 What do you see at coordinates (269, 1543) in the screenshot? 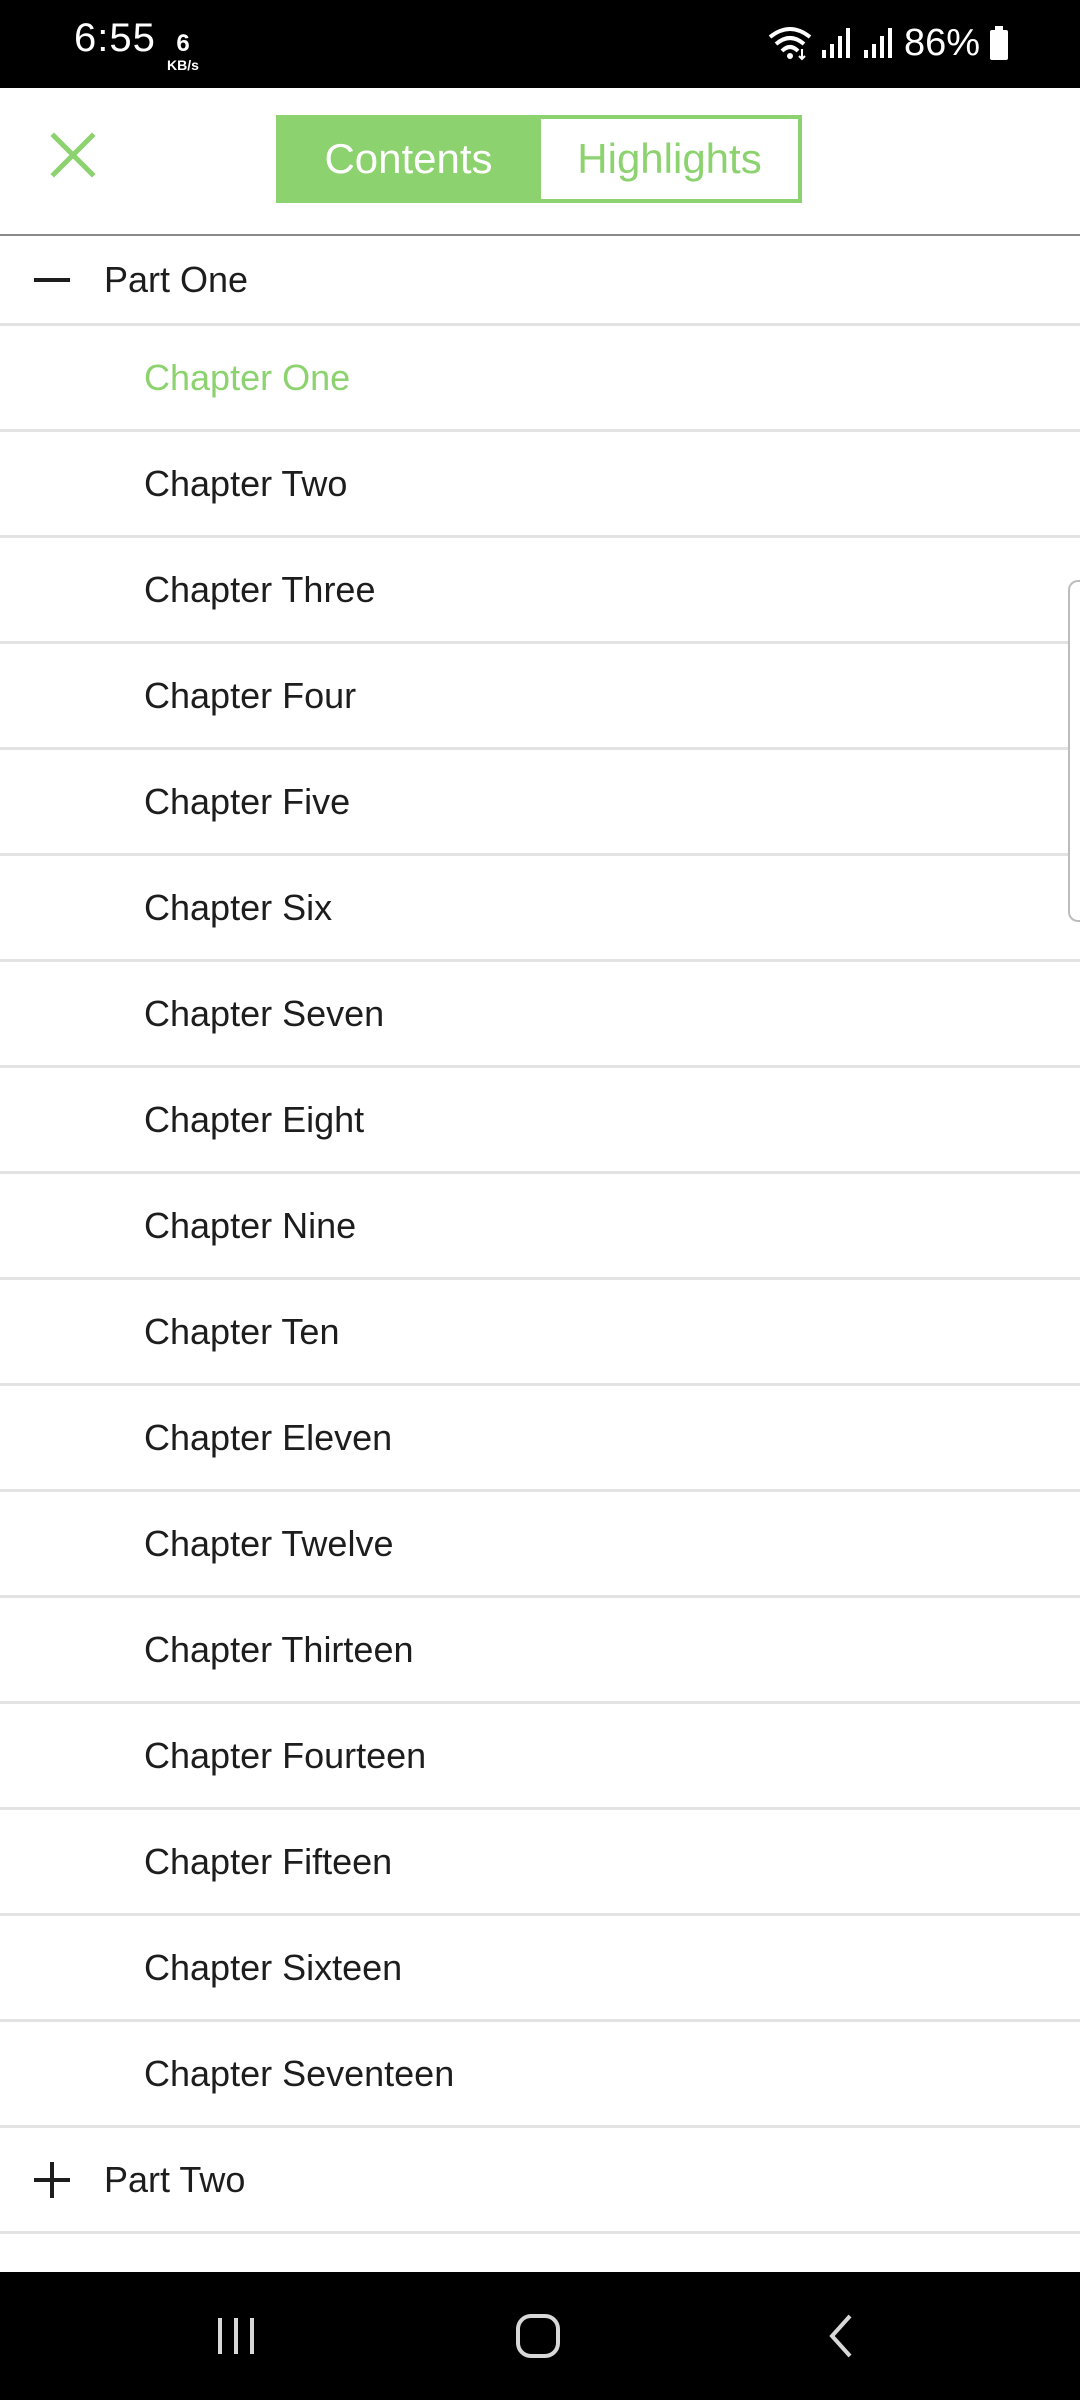
I see `toc-chapter-label: Chapter Twelve` at bounding box center [269, 1543].